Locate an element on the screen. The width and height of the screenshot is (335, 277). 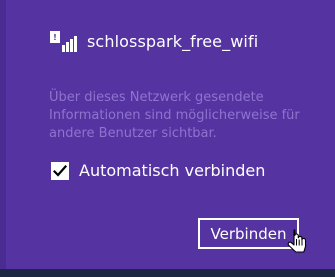
network-row: ! schlosspark_free_wifi is located at coordinates (153, 42).